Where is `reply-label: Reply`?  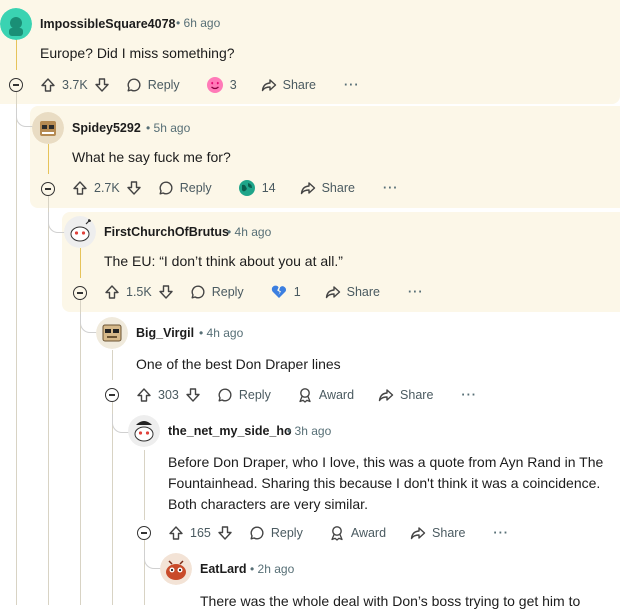 reply-label: Reply is located at coordinates (254, 395).